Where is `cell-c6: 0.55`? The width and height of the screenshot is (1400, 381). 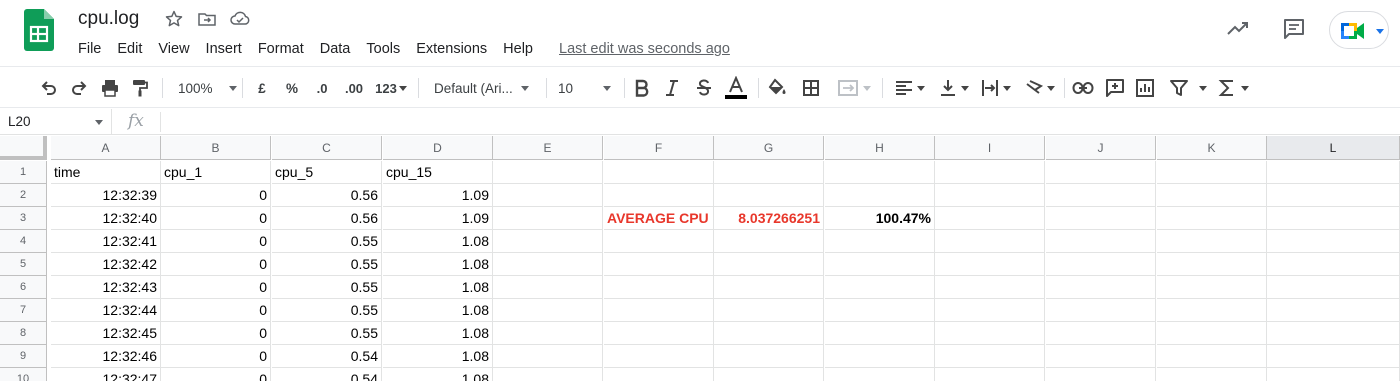 cell-c6: 0.55 is located at coordinates (327, 287).